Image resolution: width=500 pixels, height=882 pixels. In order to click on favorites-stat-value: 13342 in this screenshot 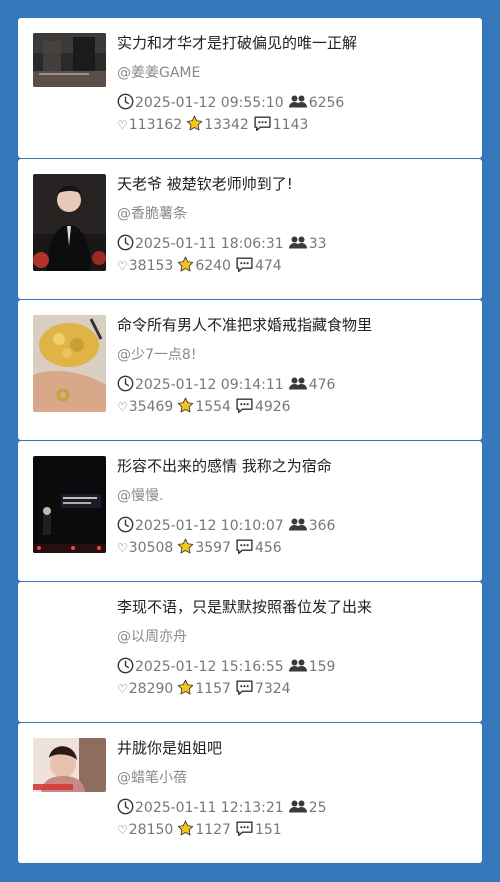, I will do `click(226, 125)`.